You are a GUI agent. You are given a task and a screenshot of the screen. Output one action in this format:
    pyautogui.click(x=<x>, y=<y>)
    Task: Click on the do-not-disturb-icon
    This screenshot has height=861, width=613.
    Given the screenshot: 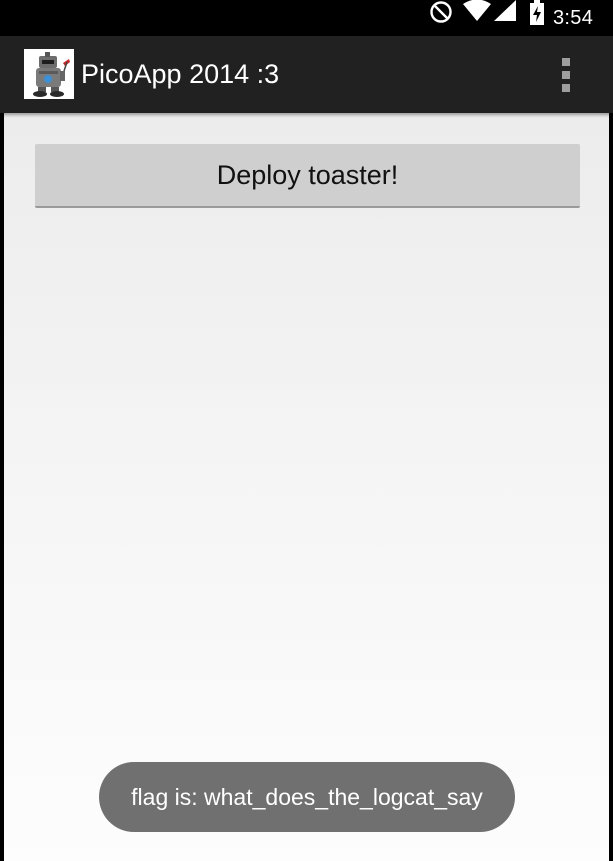 What is the action you would take?
    pyautogui.click(x=441, y=14)
    